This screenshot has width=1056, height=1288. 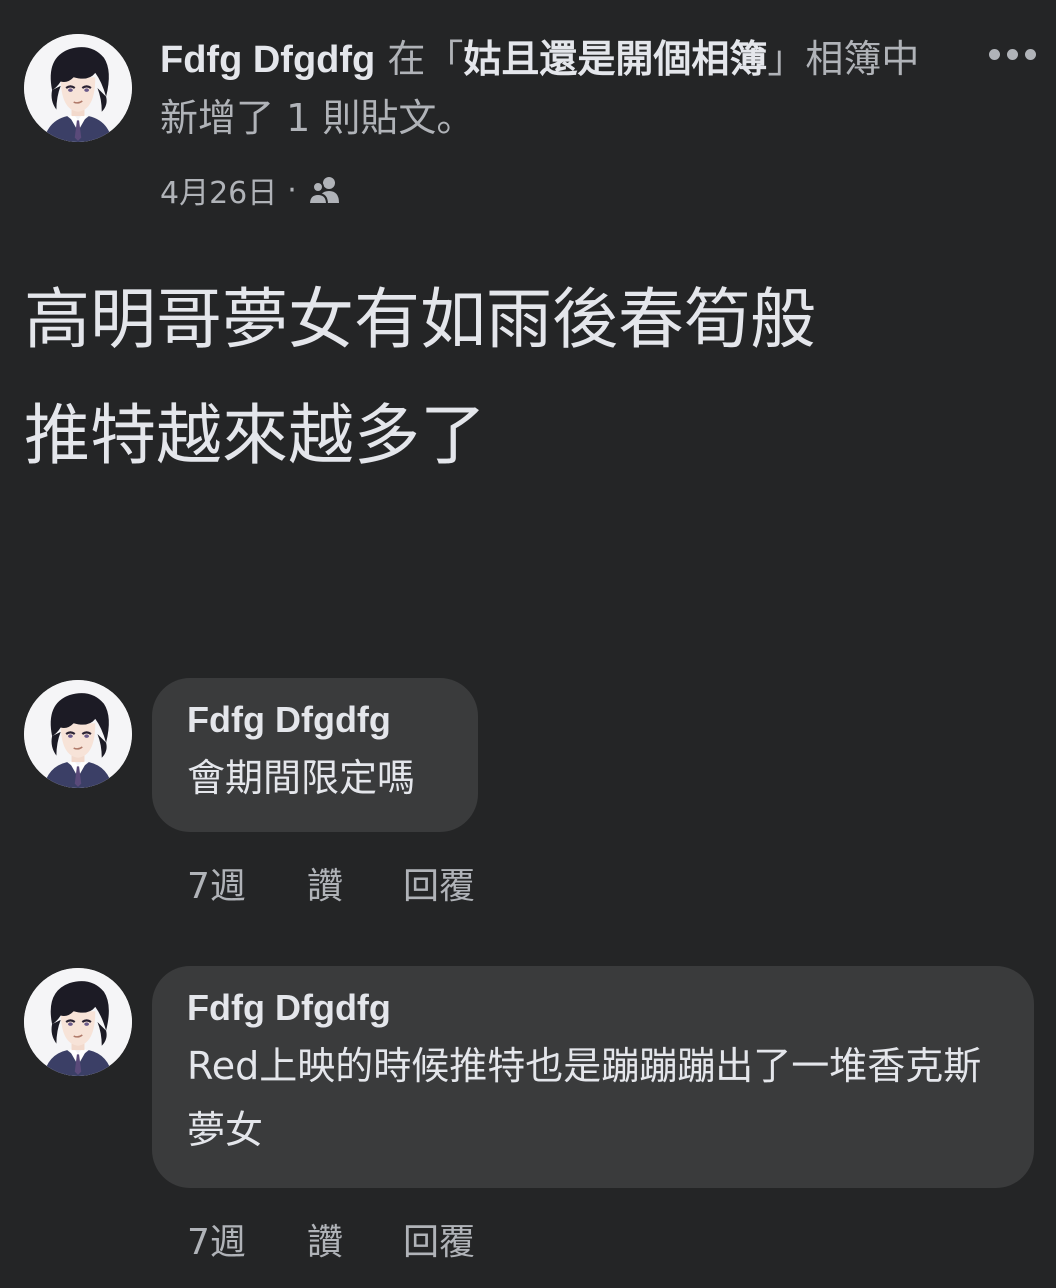 I want to click on comment-bubble: Fdfg Dfgdfg Red上映的時候推特也是蹦蹦蹦出了一堆香克斯夢女, so click(x=593, y=1077).